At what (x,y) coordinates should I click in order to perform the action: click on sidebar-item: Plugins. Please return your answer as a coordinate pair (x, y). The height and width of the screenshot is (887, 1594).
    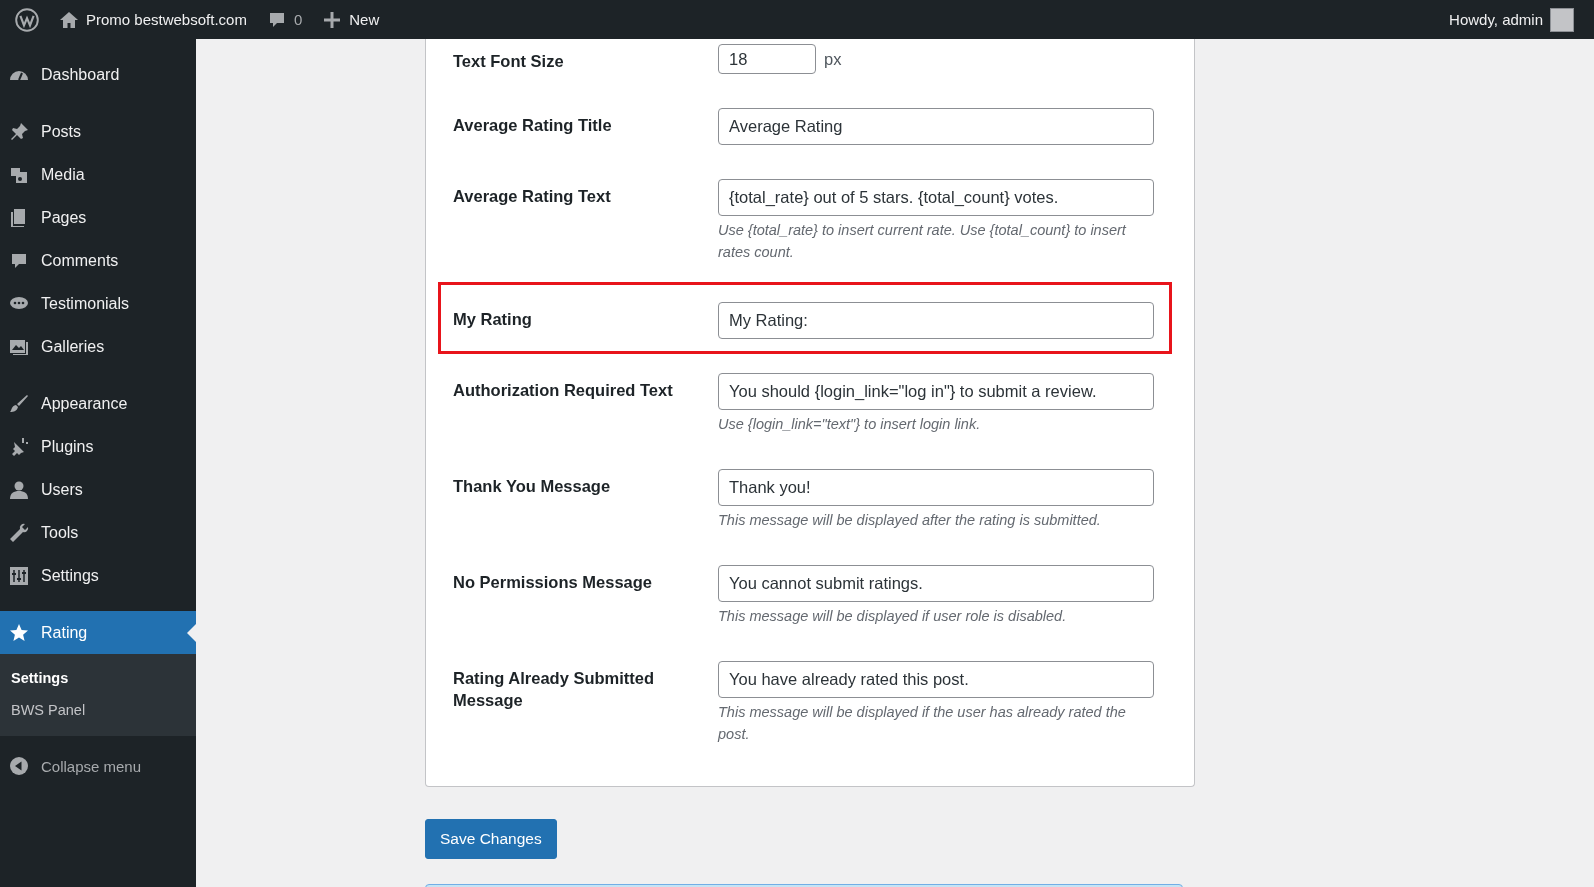
    Looking at the image, I should click on (98, 446).